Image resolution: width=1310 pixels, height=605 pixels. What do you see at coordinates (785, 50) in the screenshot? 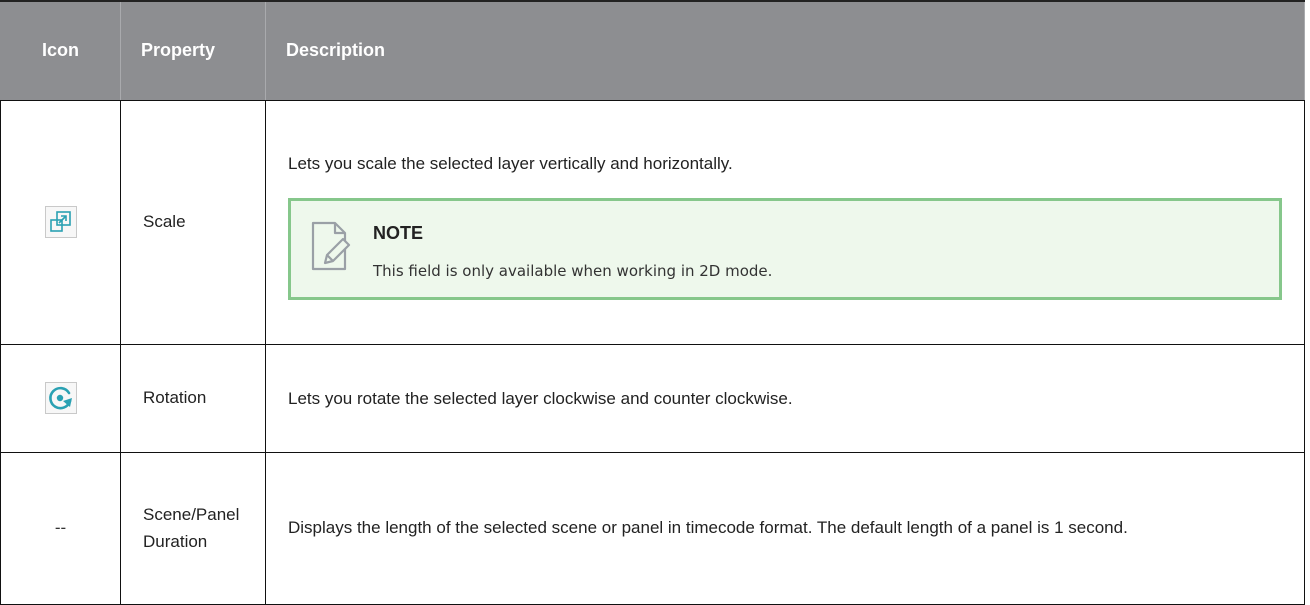
I see `header-description: Description` at bounding box center [785, 50].